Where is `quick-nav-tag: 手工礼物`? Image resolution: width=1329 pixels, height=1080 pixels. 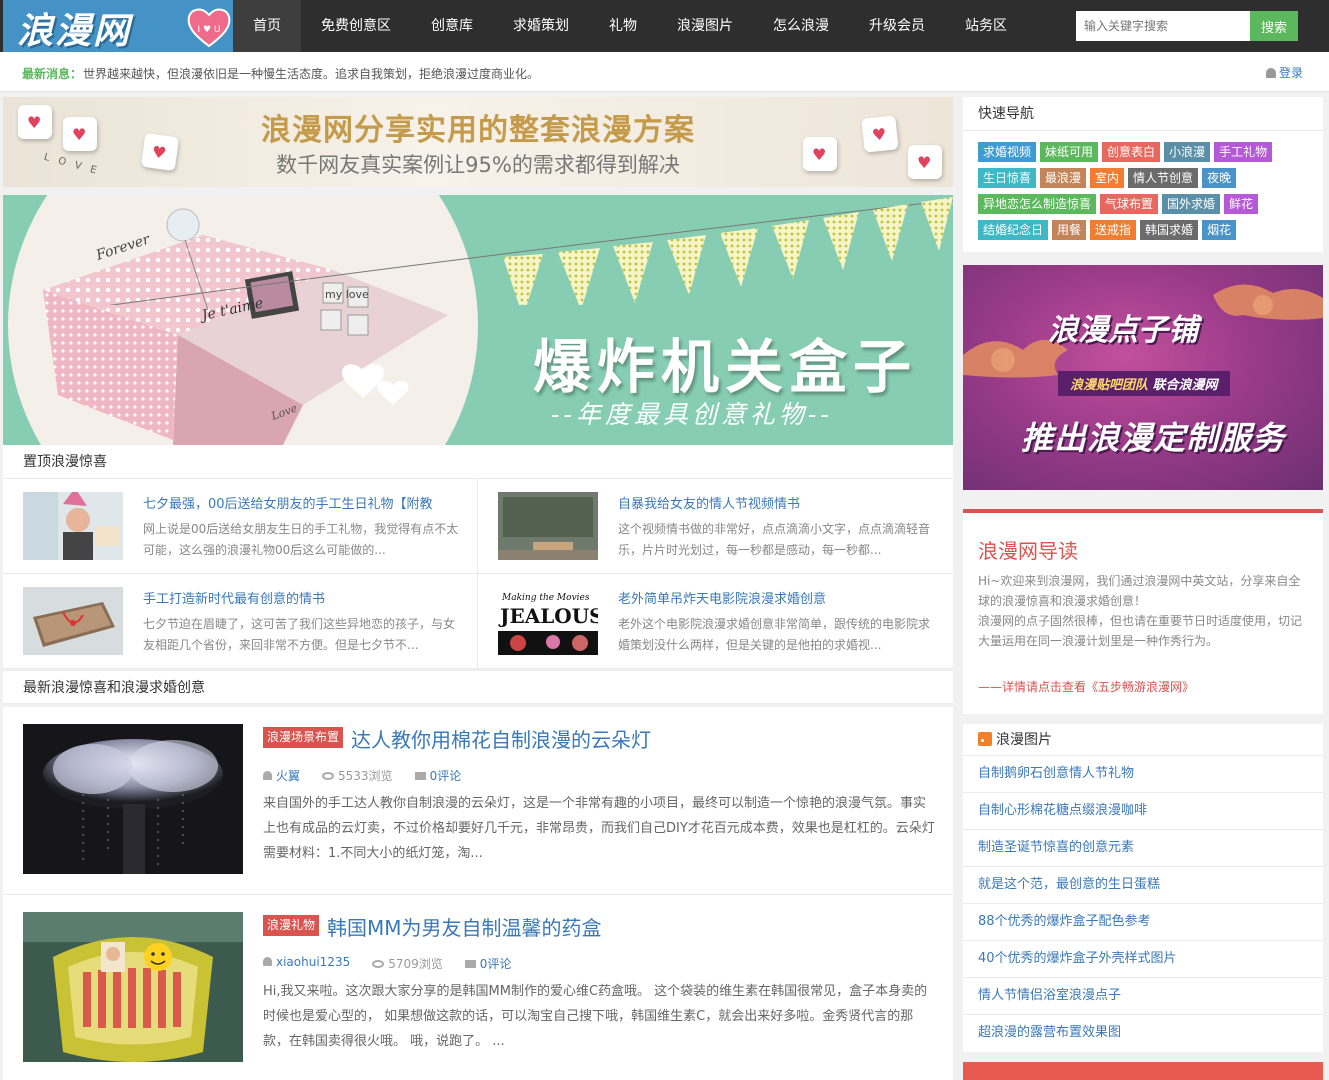
quick-nav-tag: 手工礼物 is located at coordinates (1243, 152).